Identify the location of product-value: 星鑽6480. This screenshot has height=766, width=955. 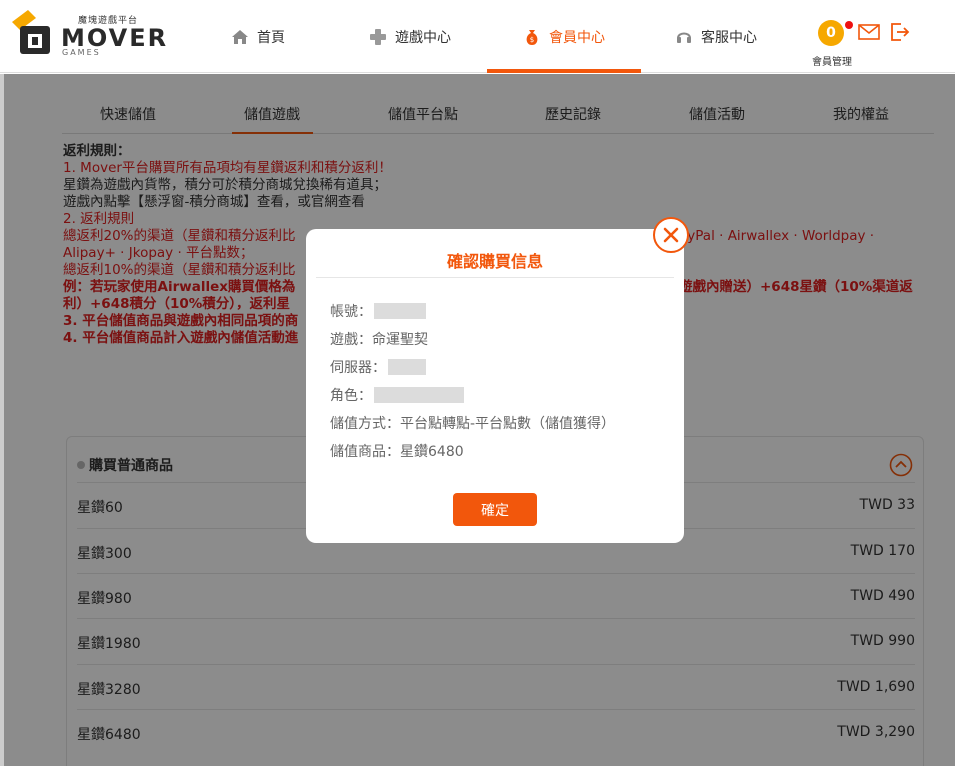
(432, 452).